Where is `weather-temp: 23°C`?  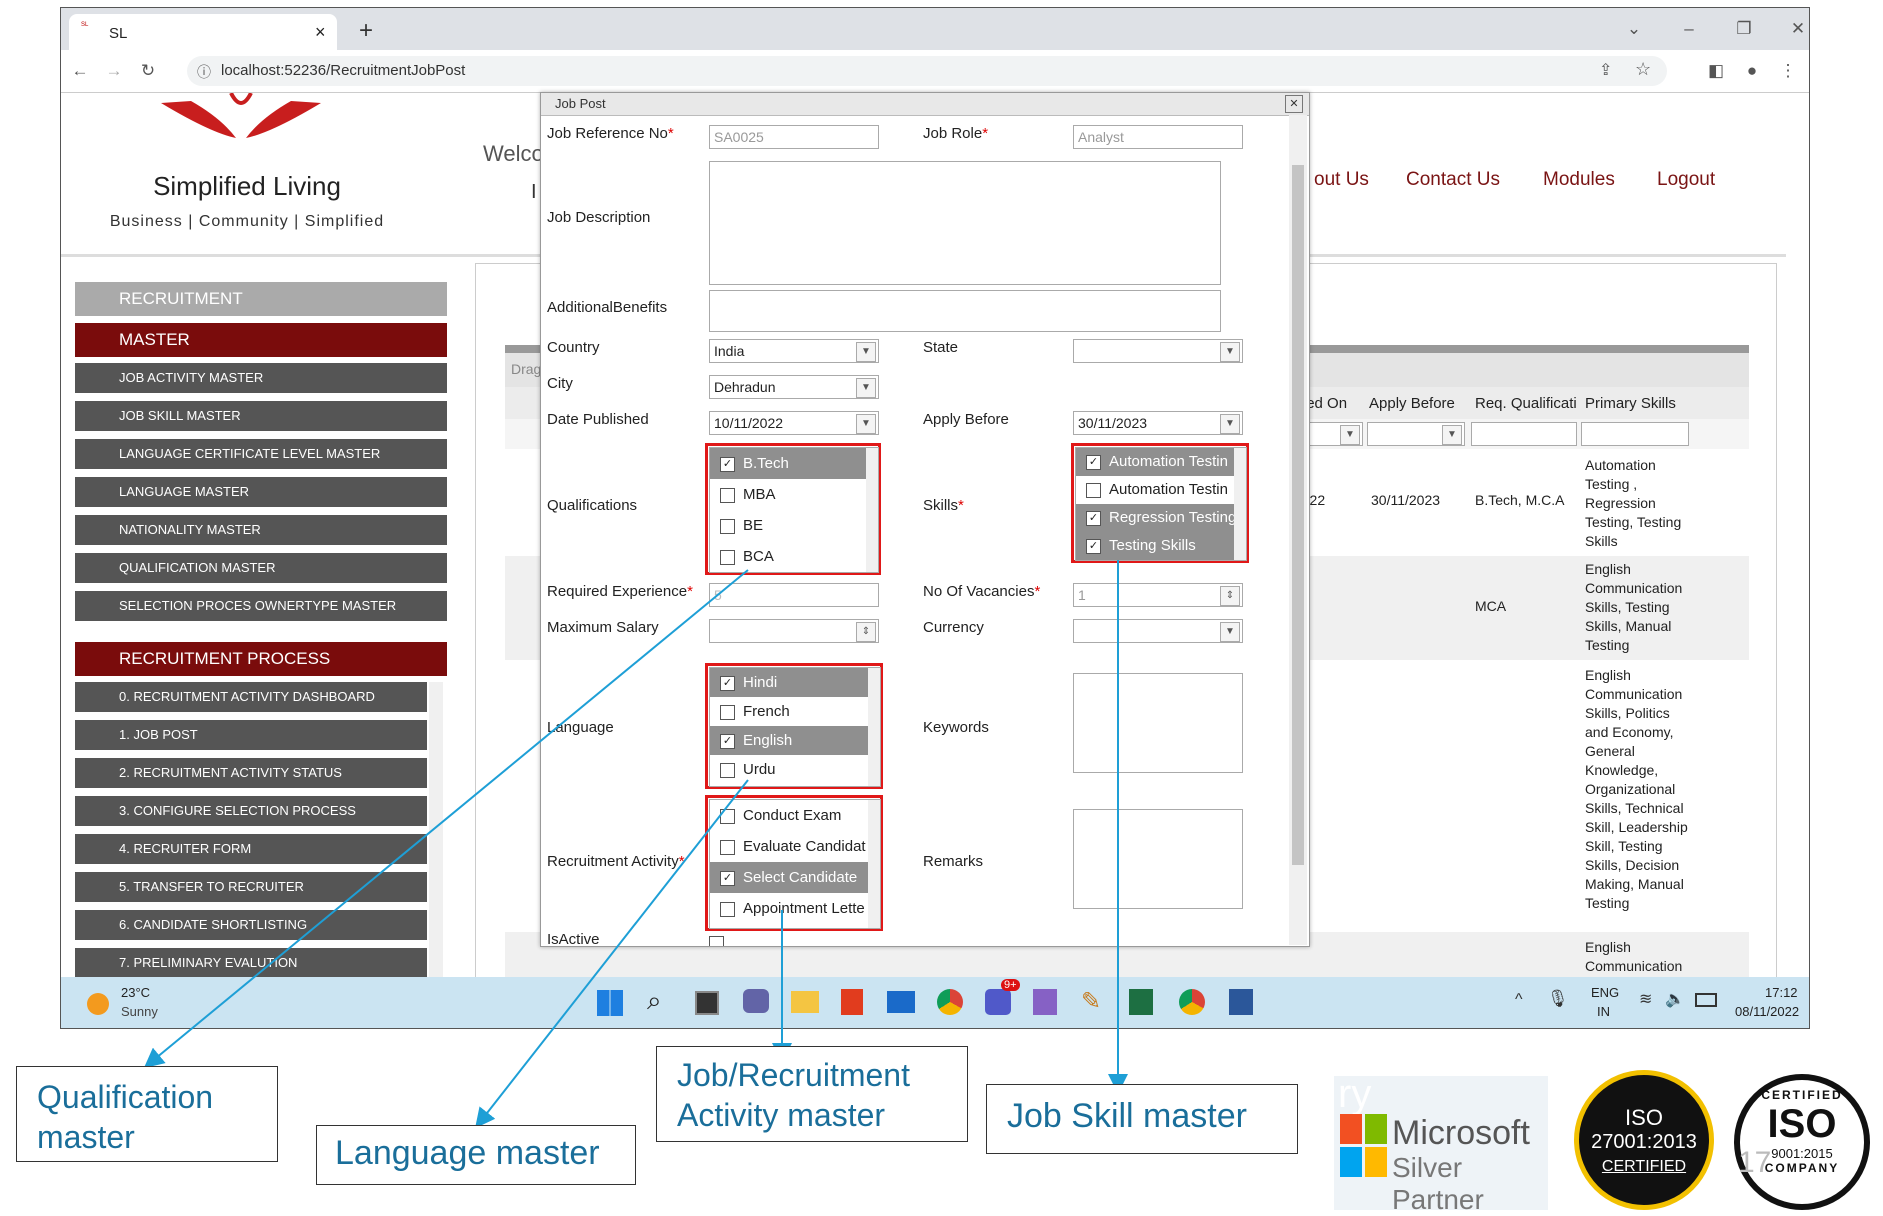
weather-temp: 23°C is located at coordinates (135, 992).